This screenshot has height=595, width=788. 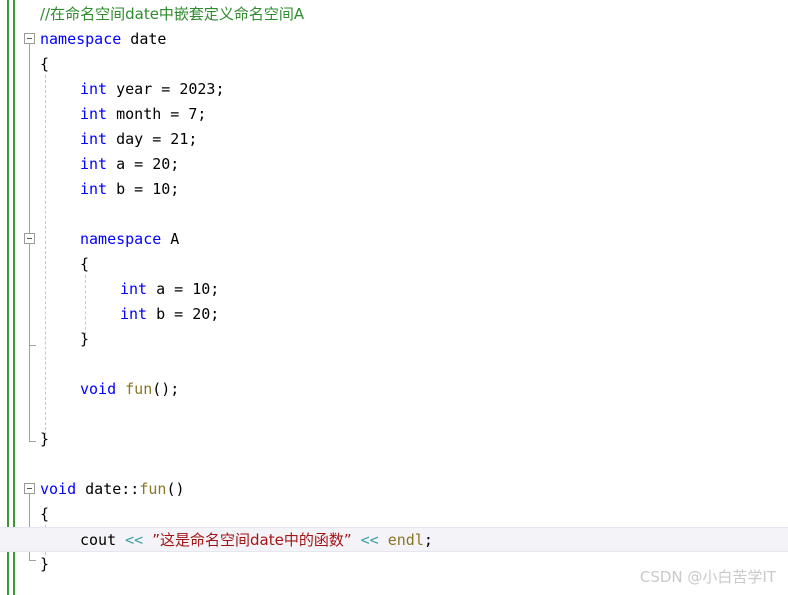 I want to click on token-plain: date::, so click(x=108, y=489).